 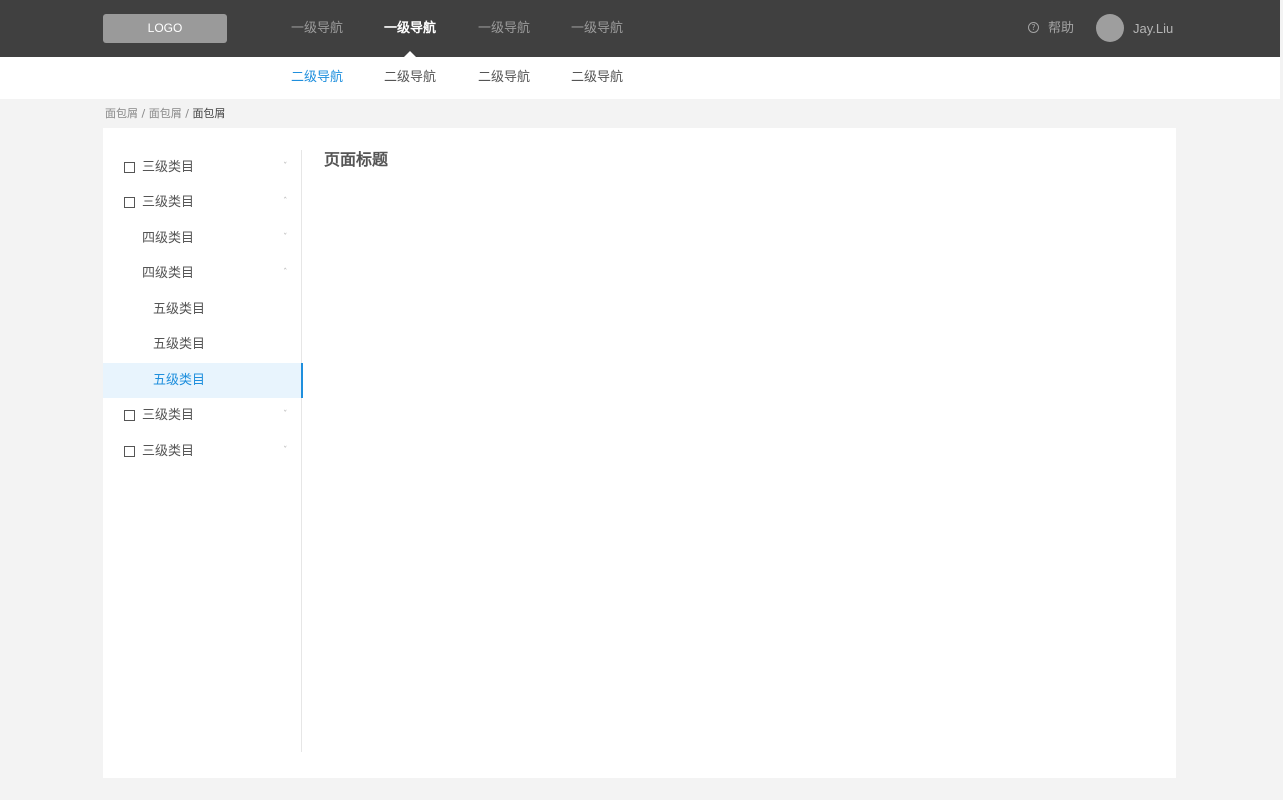 I want to click on breadcrumb-item-2: 面包屑, so click(x=165, y=113).